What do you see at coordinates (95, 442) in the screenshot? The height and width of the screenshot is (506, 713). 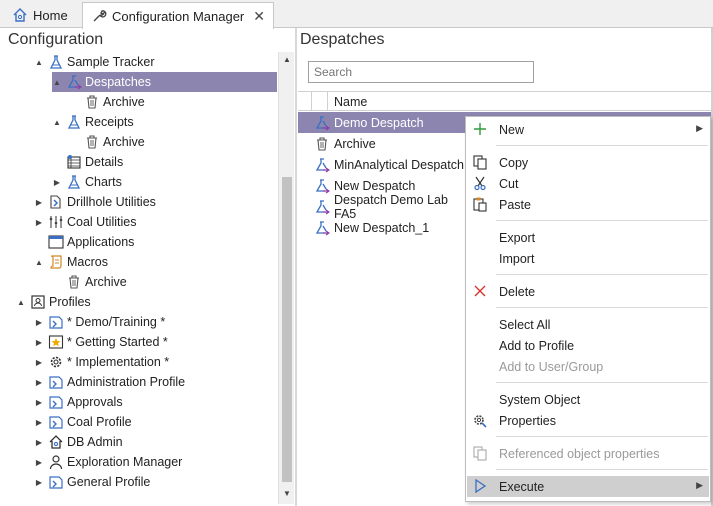 I see `tree-item-label: DB Admin` at bounding box center [95, 442].